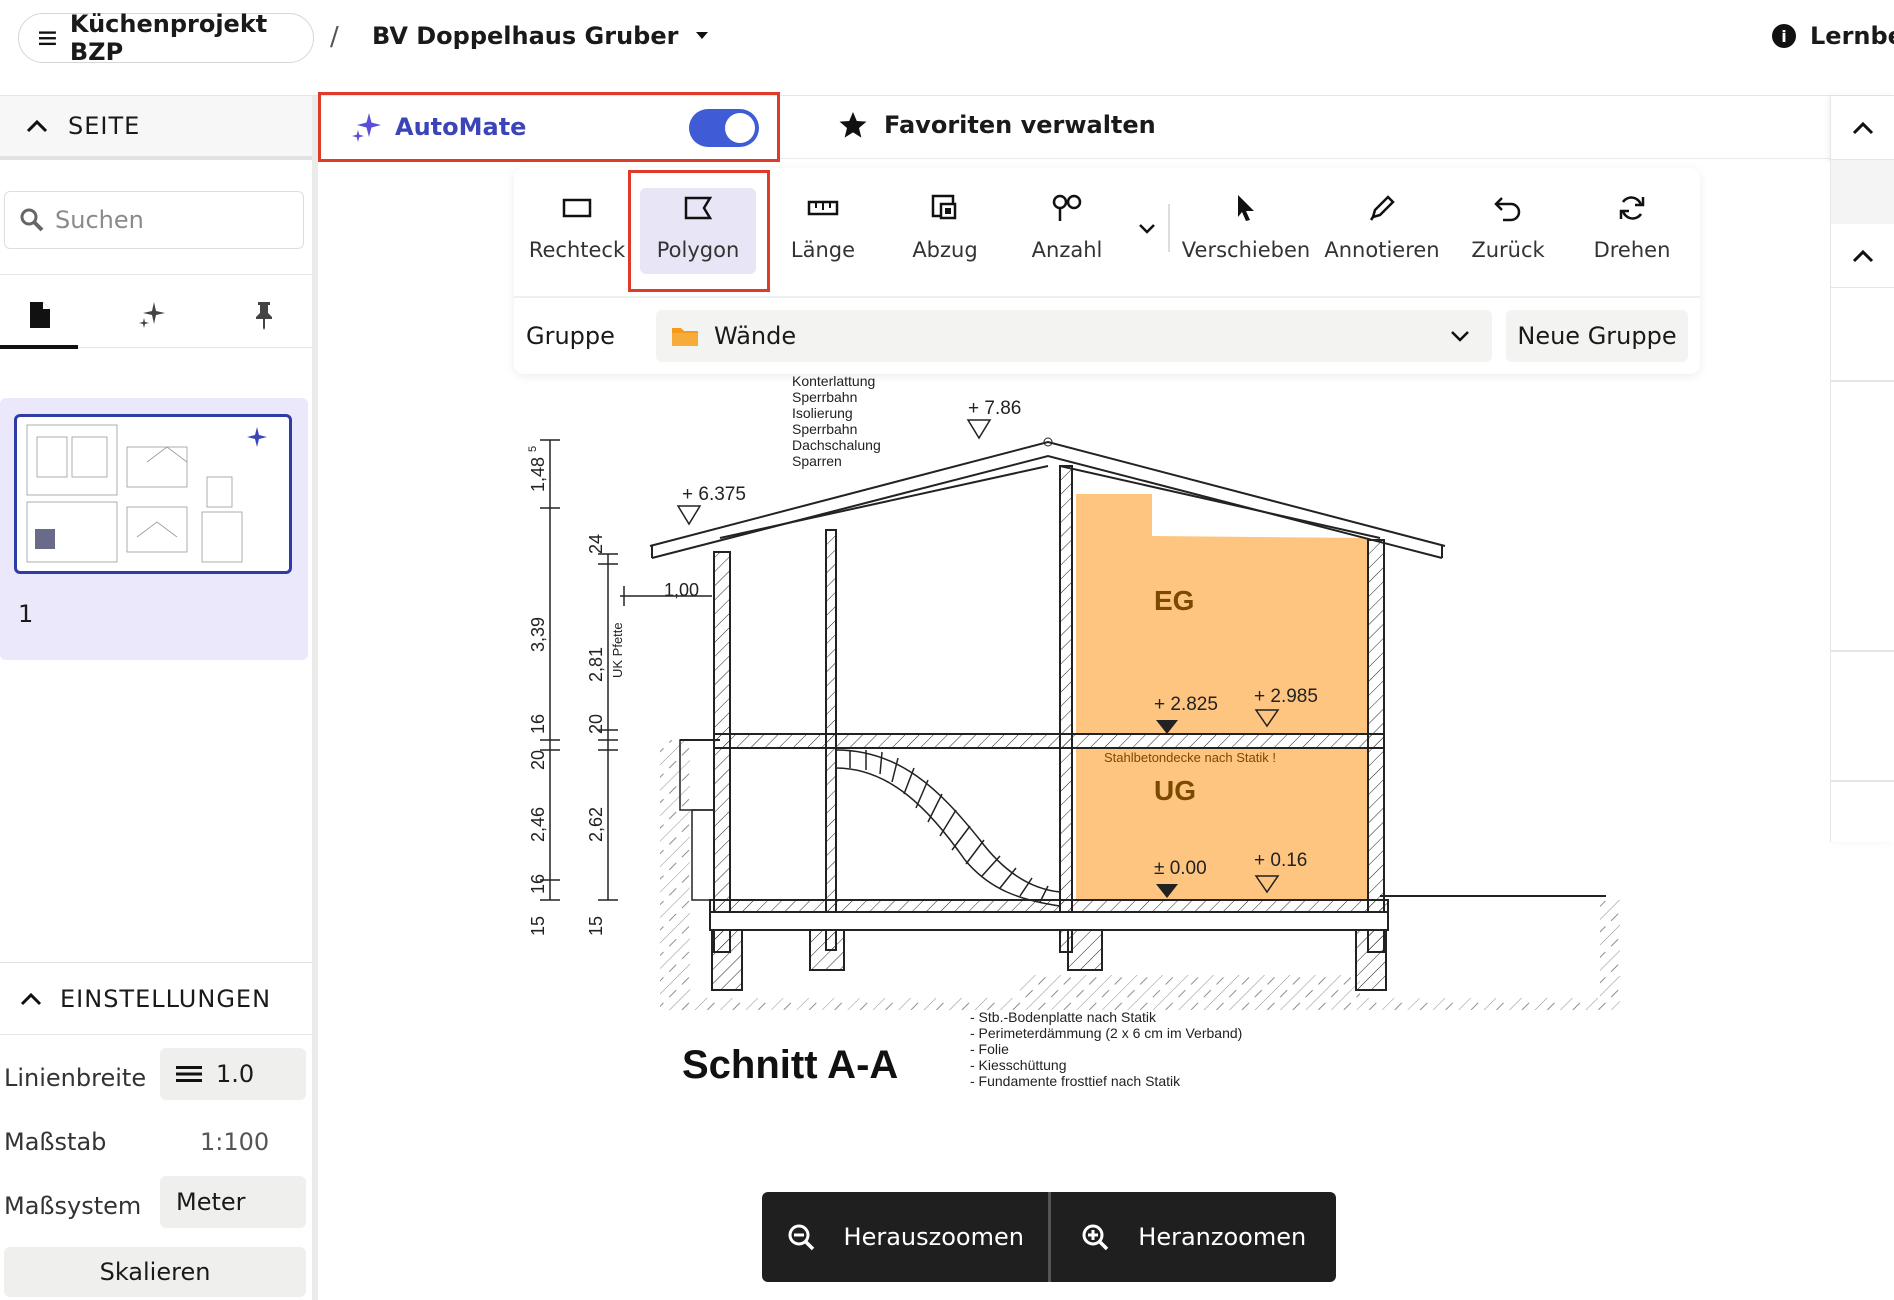  What do you see at coordinates (1049, 1237) in the screenshot?
I see `zoom-controls: Herauszoomen Heranzoomen` at bounding box center [1049, 1237].